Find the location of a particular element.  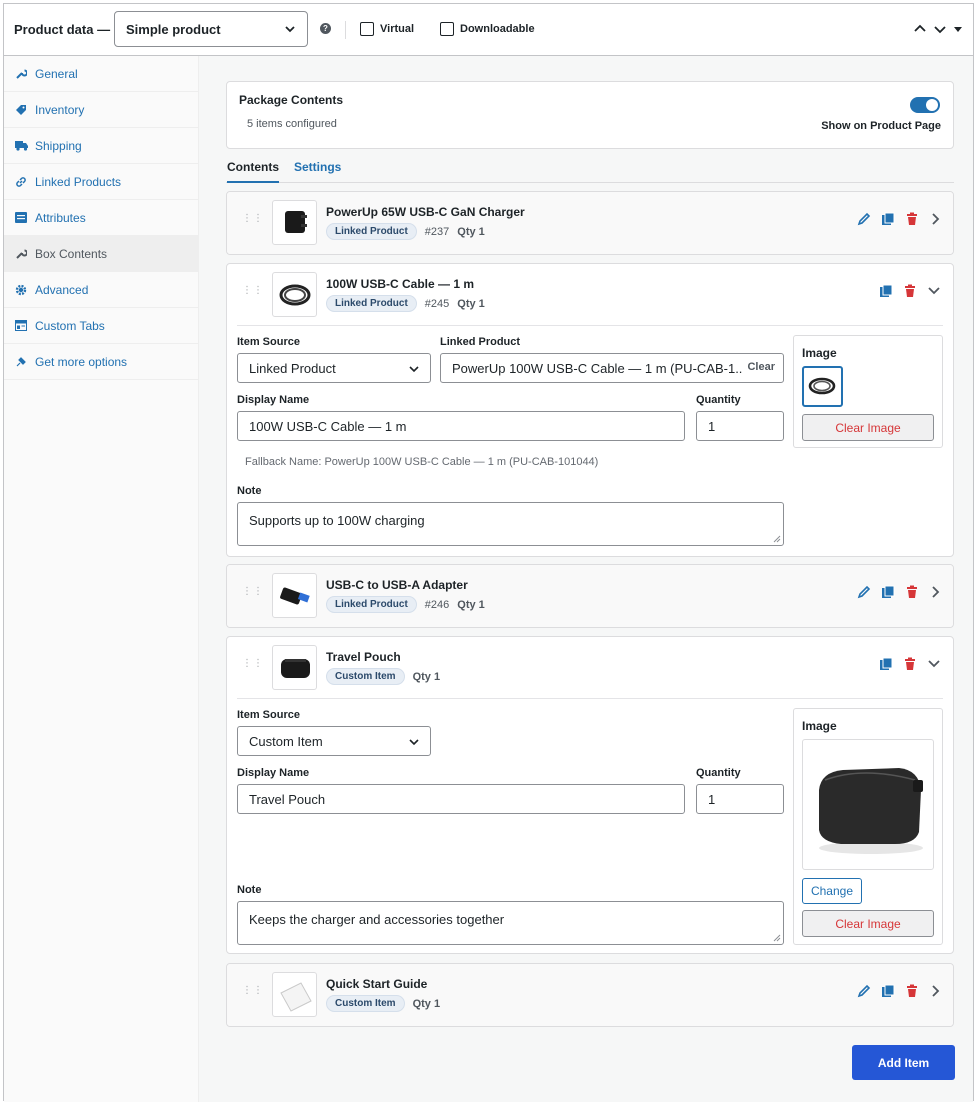

linked-product-clear-button: Clear is located at coordinates (761, 367).